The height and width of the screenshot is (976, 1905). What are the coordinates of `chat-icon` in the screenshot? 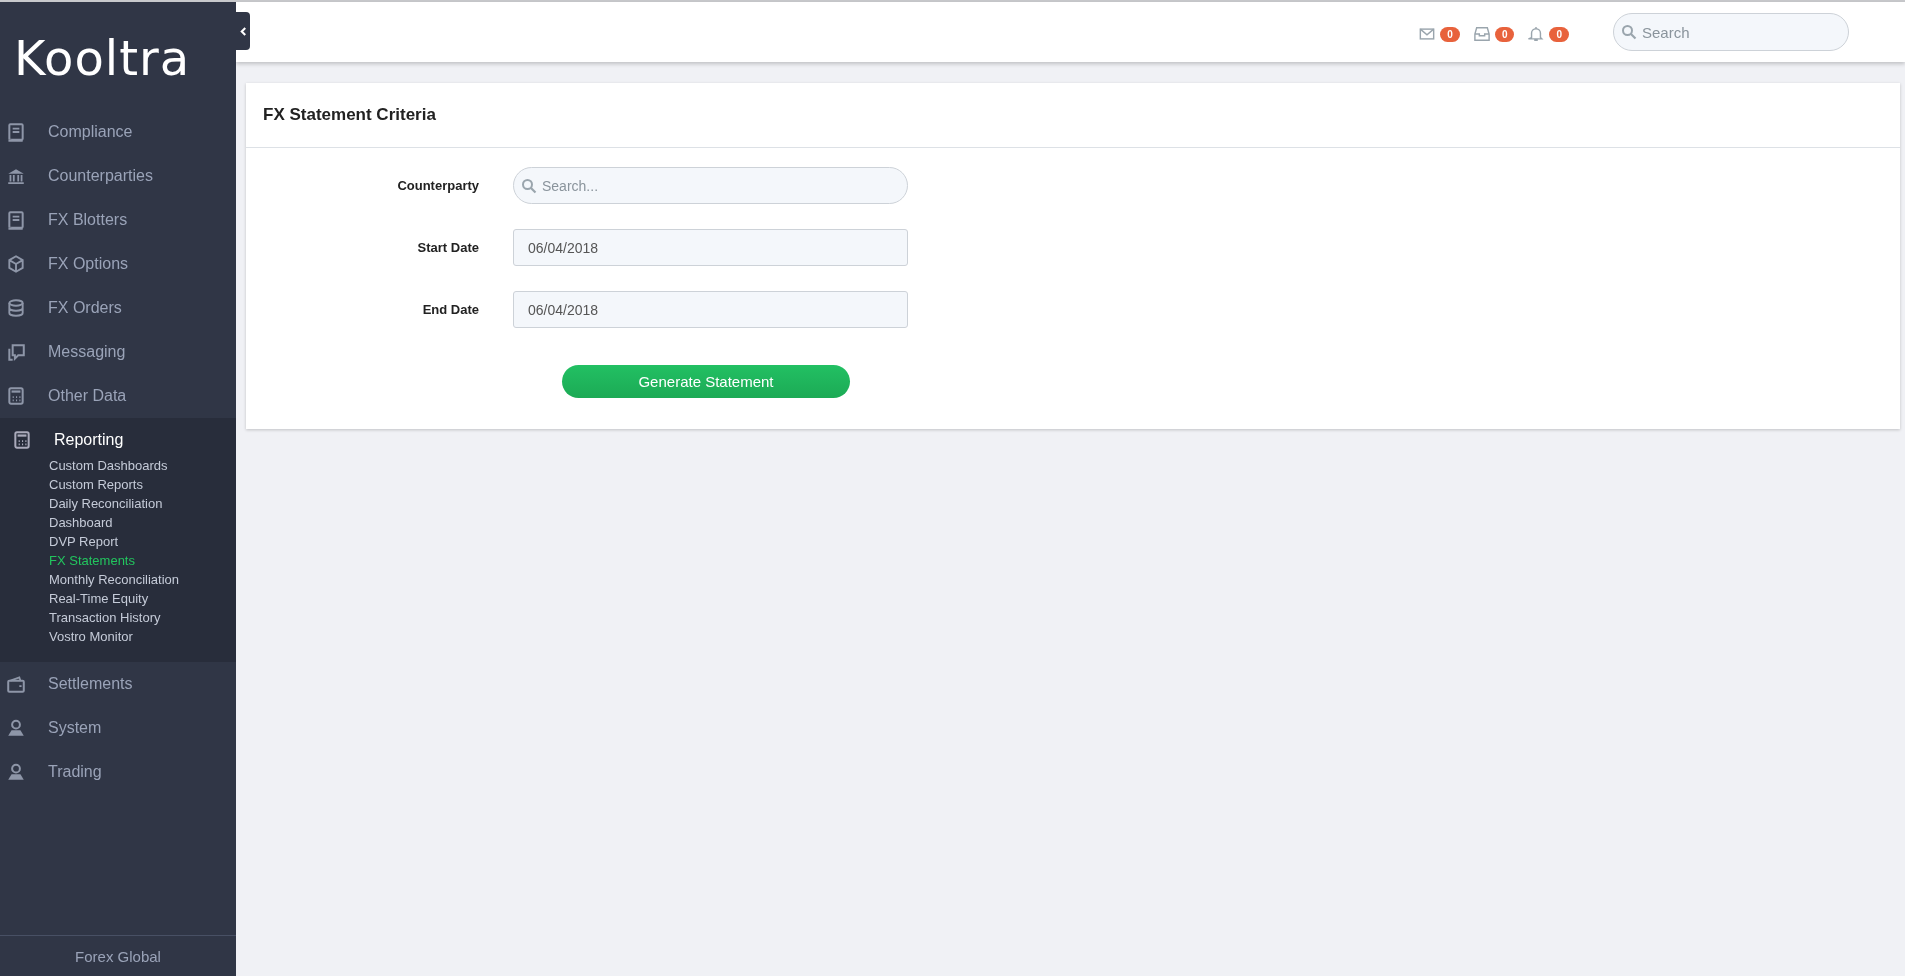 It's located at (16, 352).